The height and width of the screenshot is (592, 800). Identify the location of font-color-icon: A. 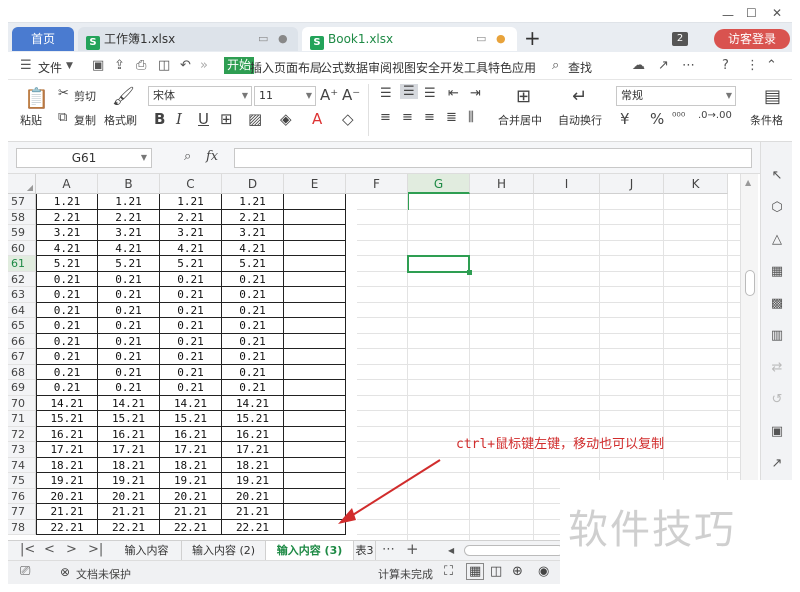
(317, 119).